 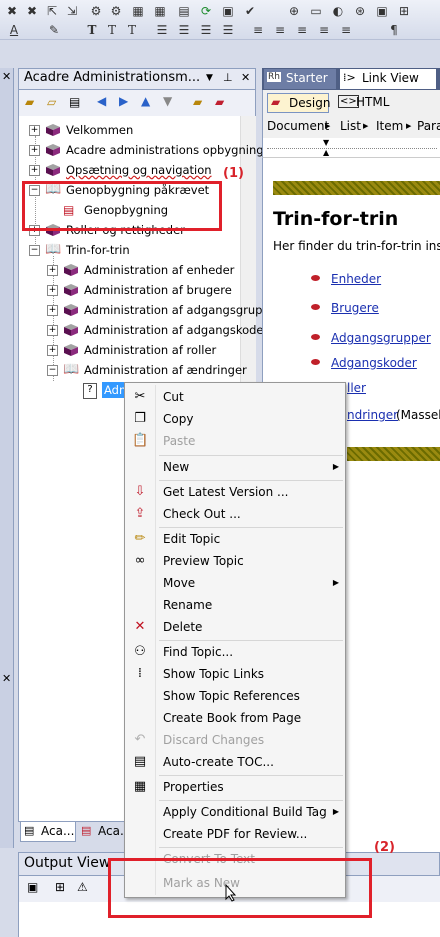 What do you see at coordinates (74, 102) in the screenshot?
I see `toc-icon: ▤` at bounding box center [74, 102].